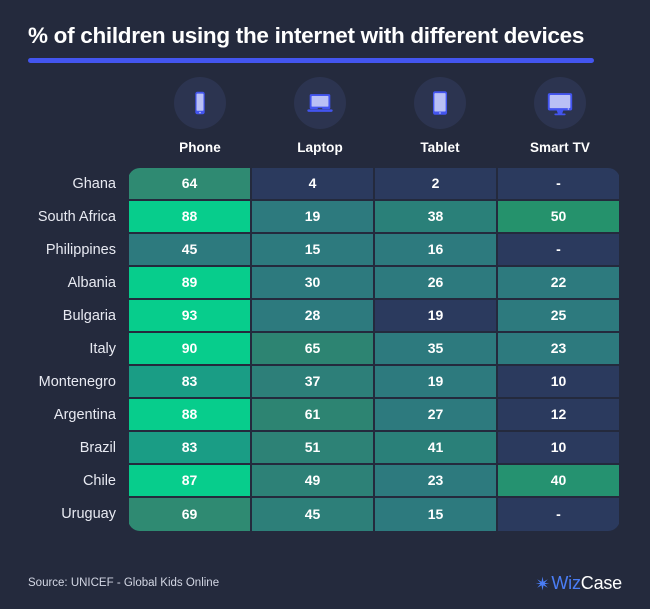 The width and height of the screenshot is (650, 609). Describe the element at coordinates (374, 316) in the screenshot. I see `table-row: 93 28 19 25` at that location.